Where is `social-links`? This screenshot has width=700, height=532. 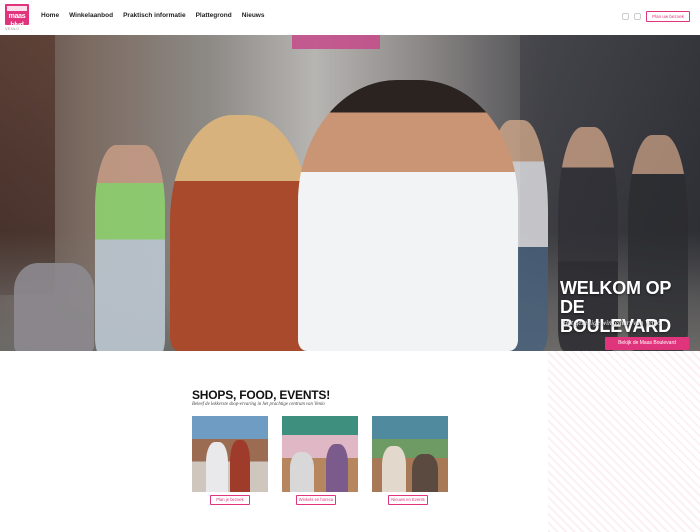 social-links is located at coordinates (631, 16).